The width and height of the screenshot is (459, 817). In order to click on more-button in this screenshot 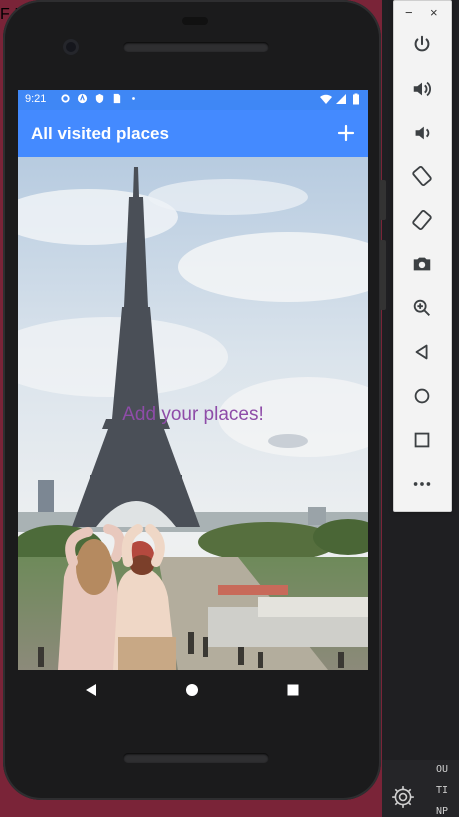, I will do `click(422, 484)`.